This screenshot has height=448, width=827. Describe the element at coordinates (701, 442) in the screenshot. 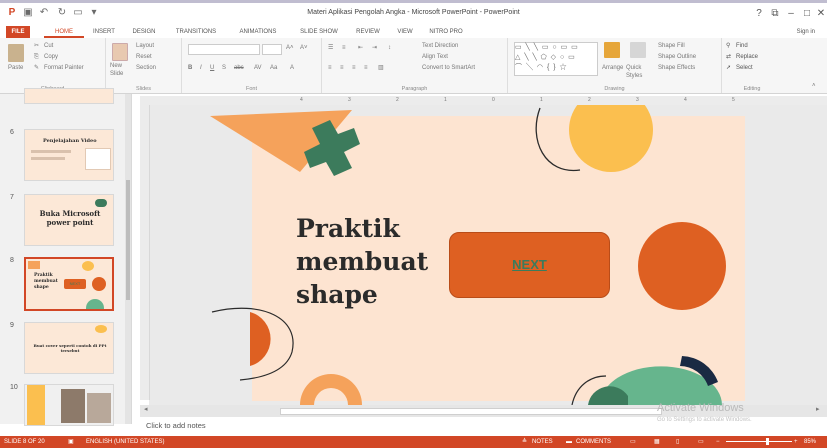

I see `slideshow-view-icon: ▭` at that location.